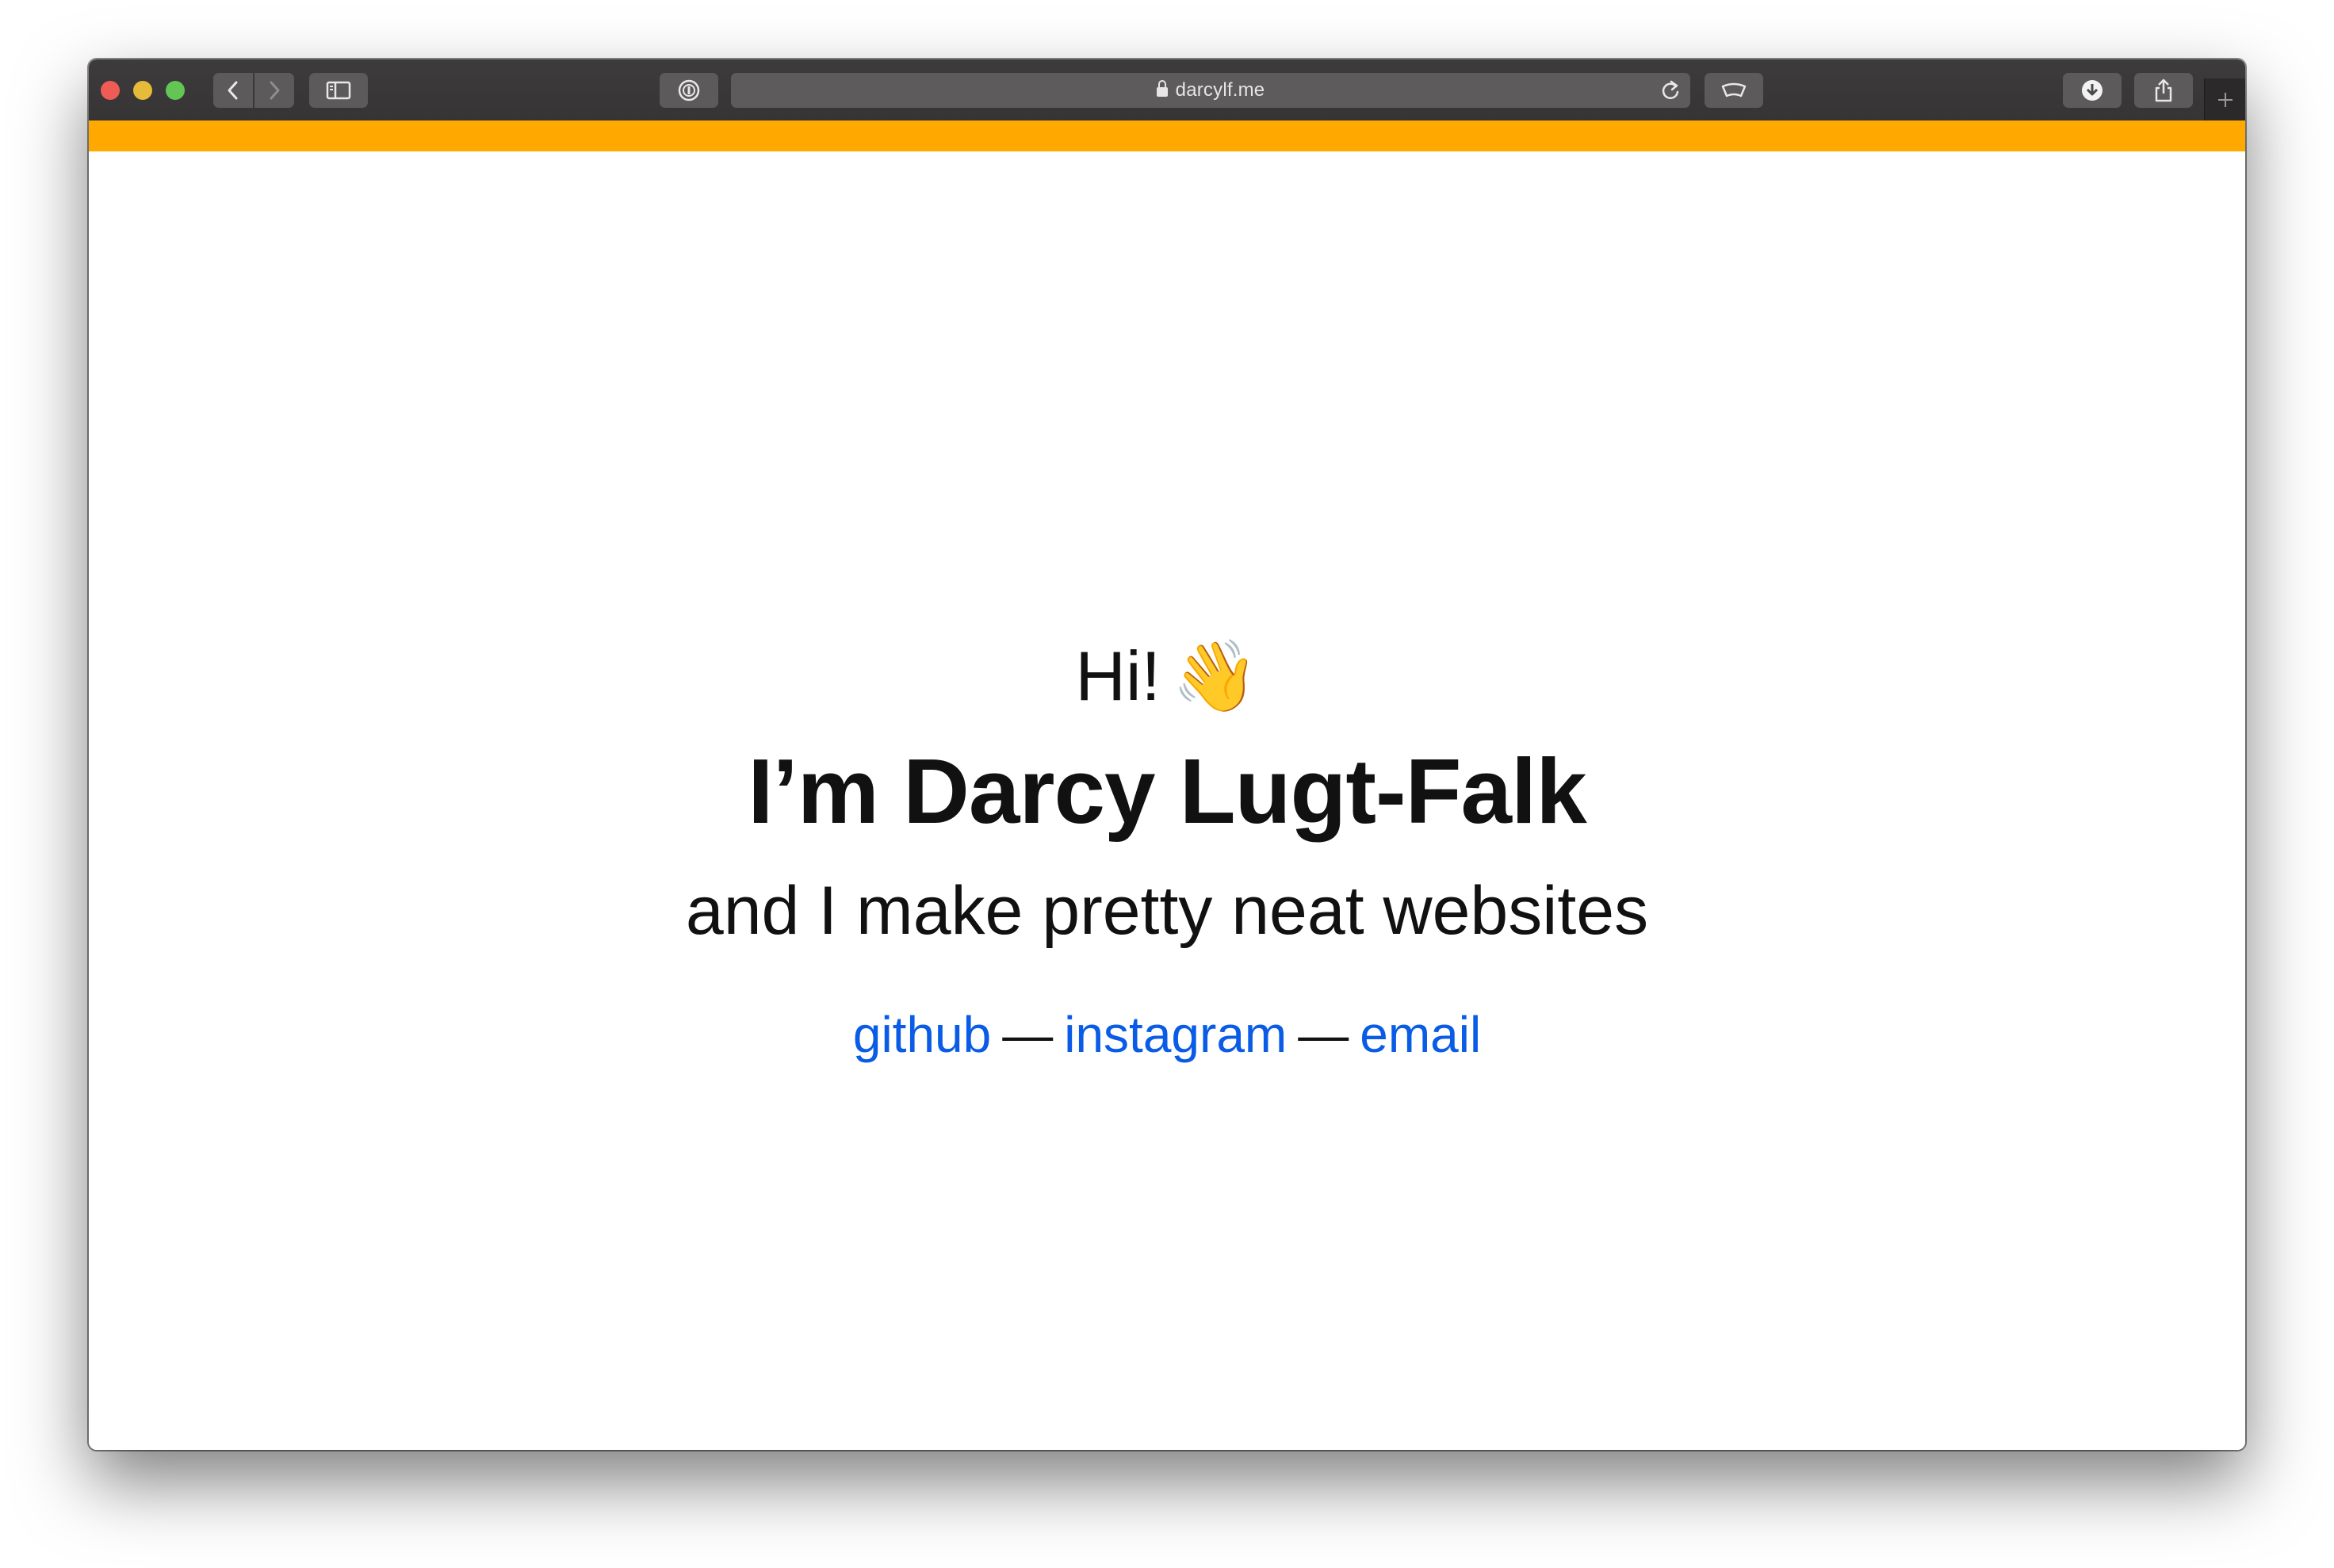 This screenshot has width=2334, height=1568. I want to click on new-tab-button, so click(2224, 99).